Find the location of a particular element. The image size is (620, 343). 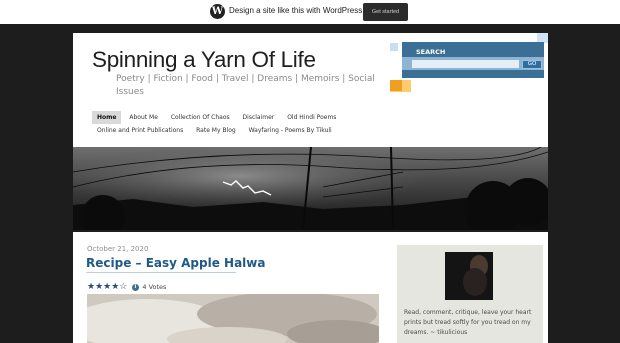

nav-item-disclaimer: Disclaimer is located at coordinates (259, 117).